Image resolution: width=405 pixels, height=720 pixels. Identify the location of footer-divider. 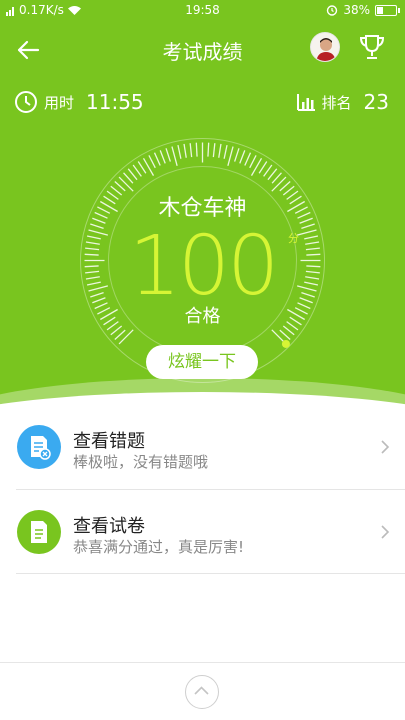
(202, 662).